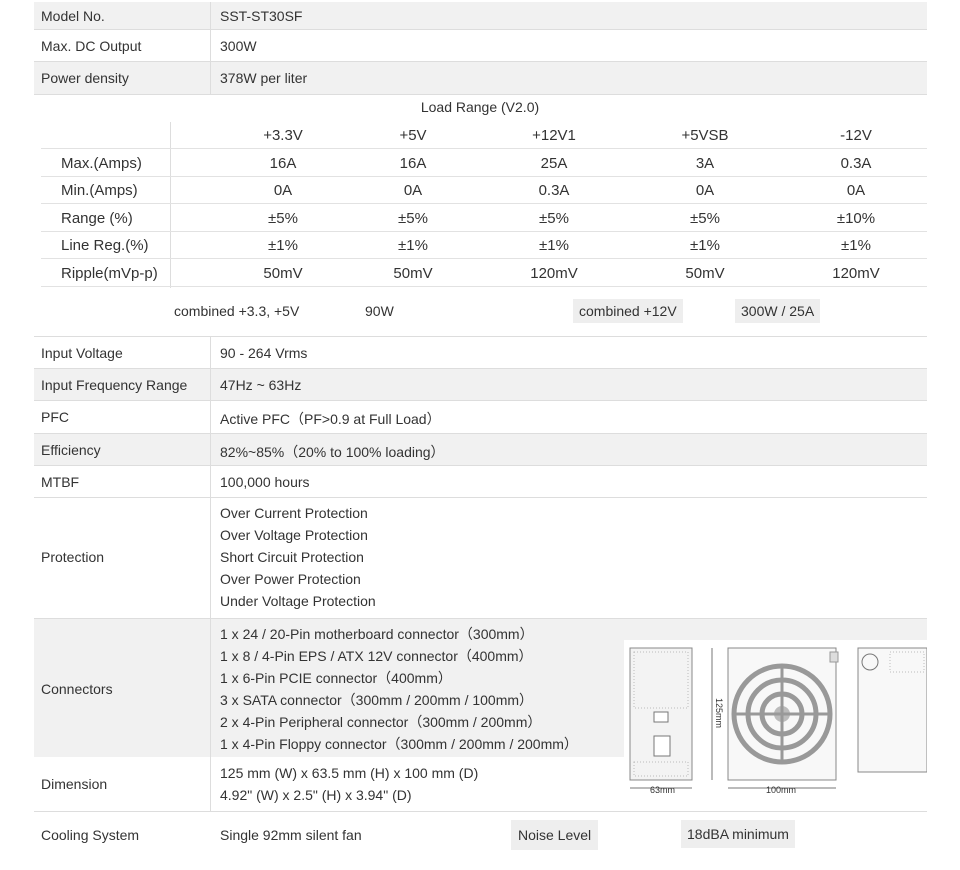  What do you see at coordinates (292, 557) in the screenshot?
I see `list-item: Short Circuit Protection` at bounding box center [292, 557].